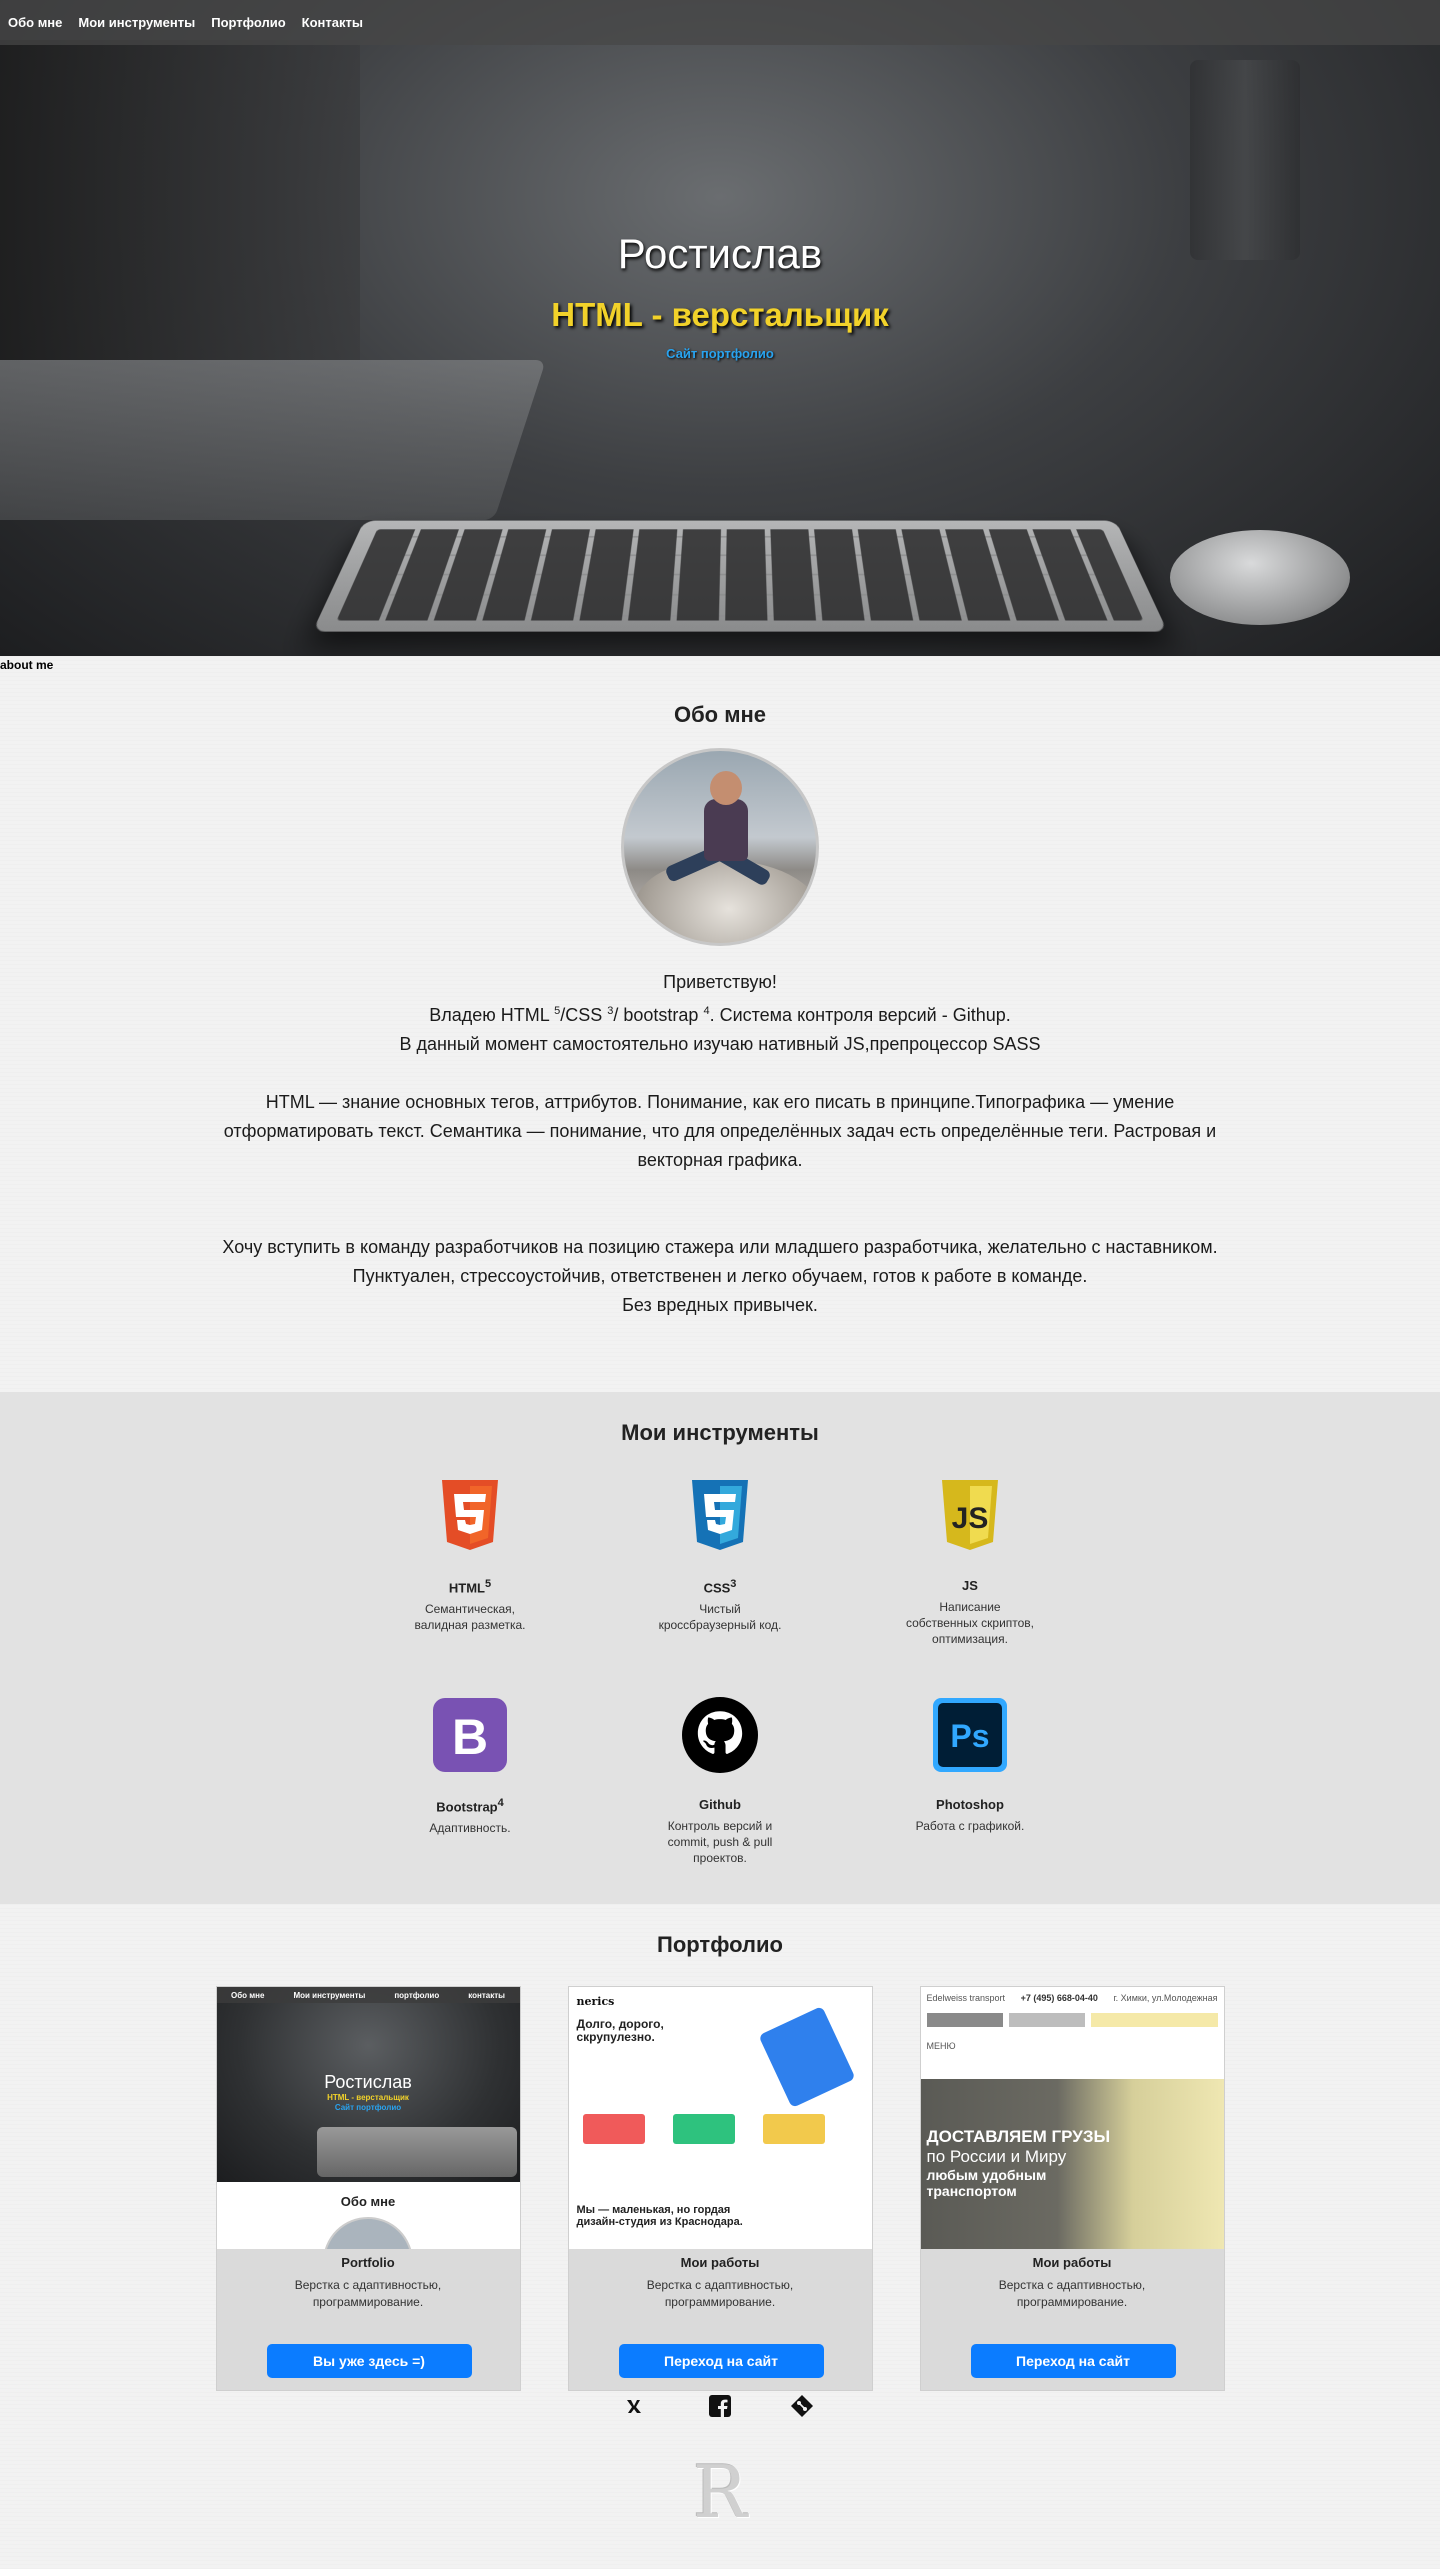  I want to click on tools-title: Мои инструменты, so click(720, 1432).